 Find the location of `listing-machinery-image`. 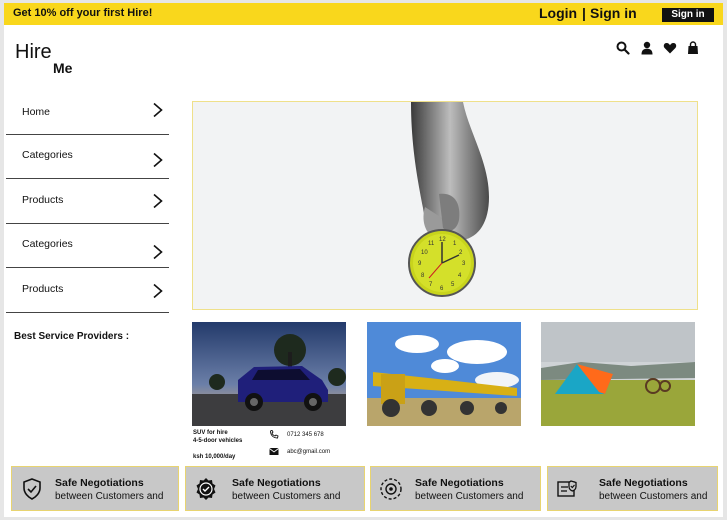

listing-machinery-image is located at coordinates (444, 374).